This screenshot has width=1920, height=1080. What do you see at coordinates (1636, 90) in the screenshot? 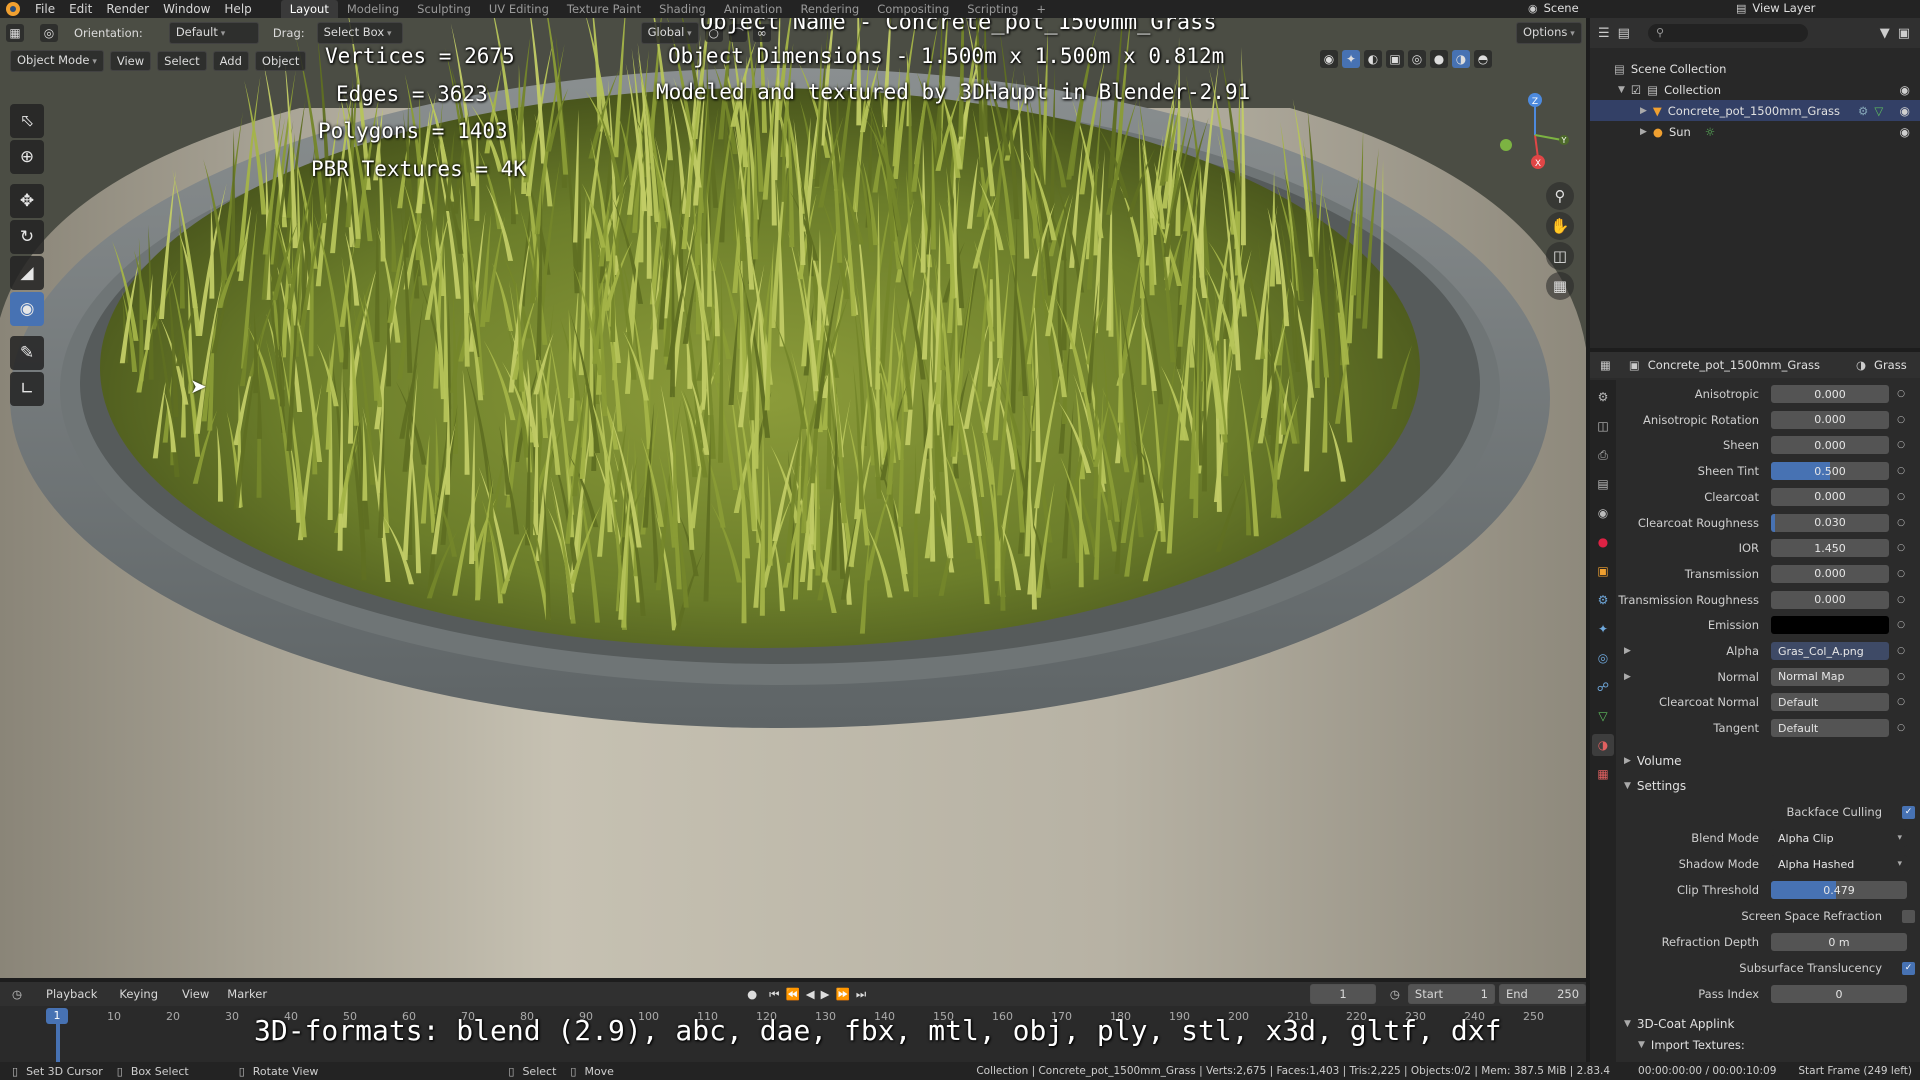
I see `collection-checkbox-icon: ☑` at bounding box center [1636, 90].